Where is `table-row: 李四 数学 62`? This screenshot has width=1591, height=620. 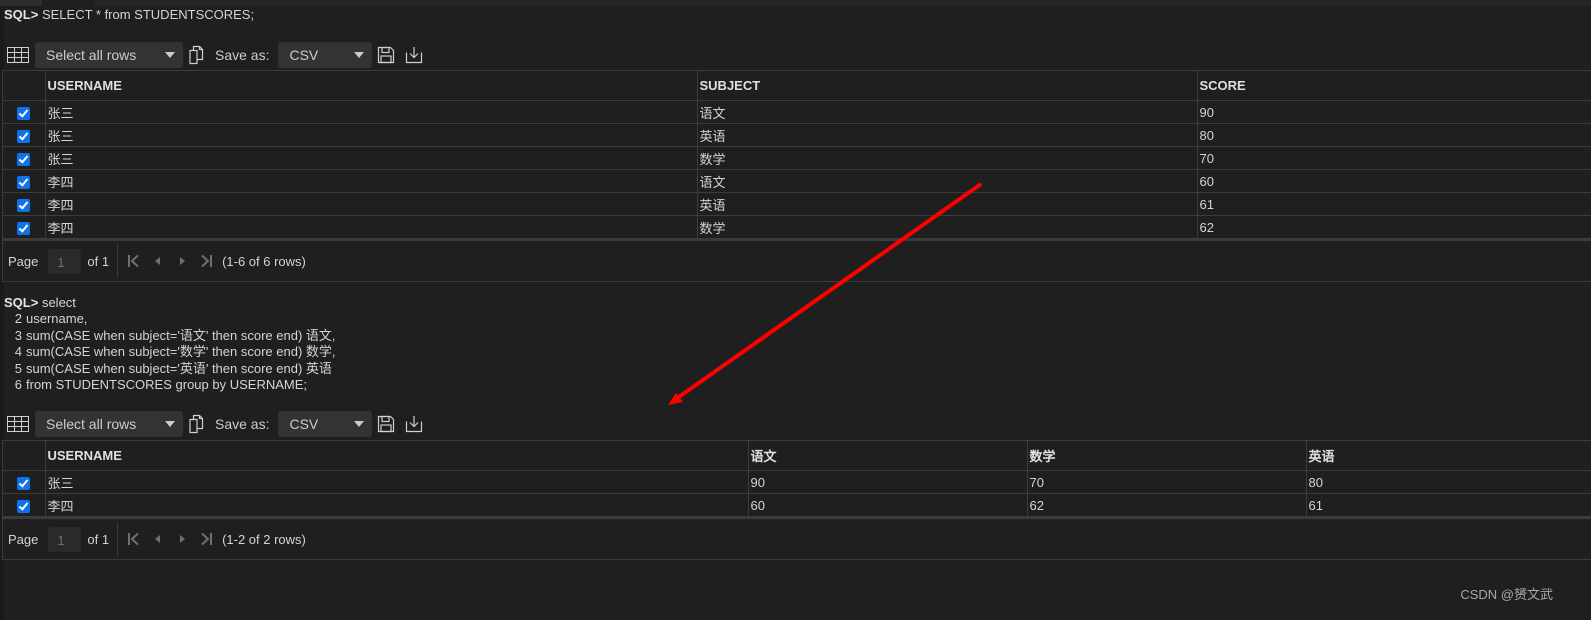 table-row: 李四 数学 62 is located at coordinates (797, 228).